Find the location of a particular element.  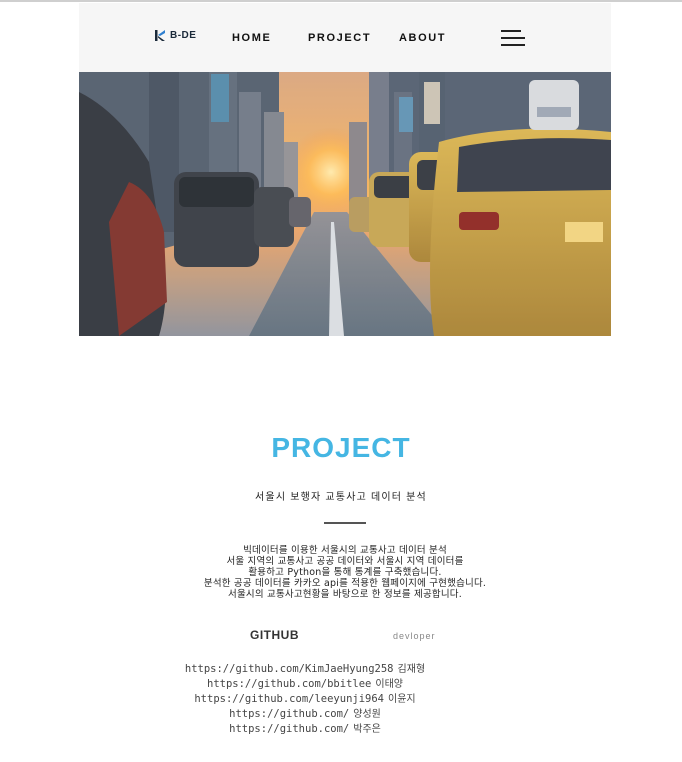

list-item: https://github.com/박주은 is located at coordinates (305, 729).